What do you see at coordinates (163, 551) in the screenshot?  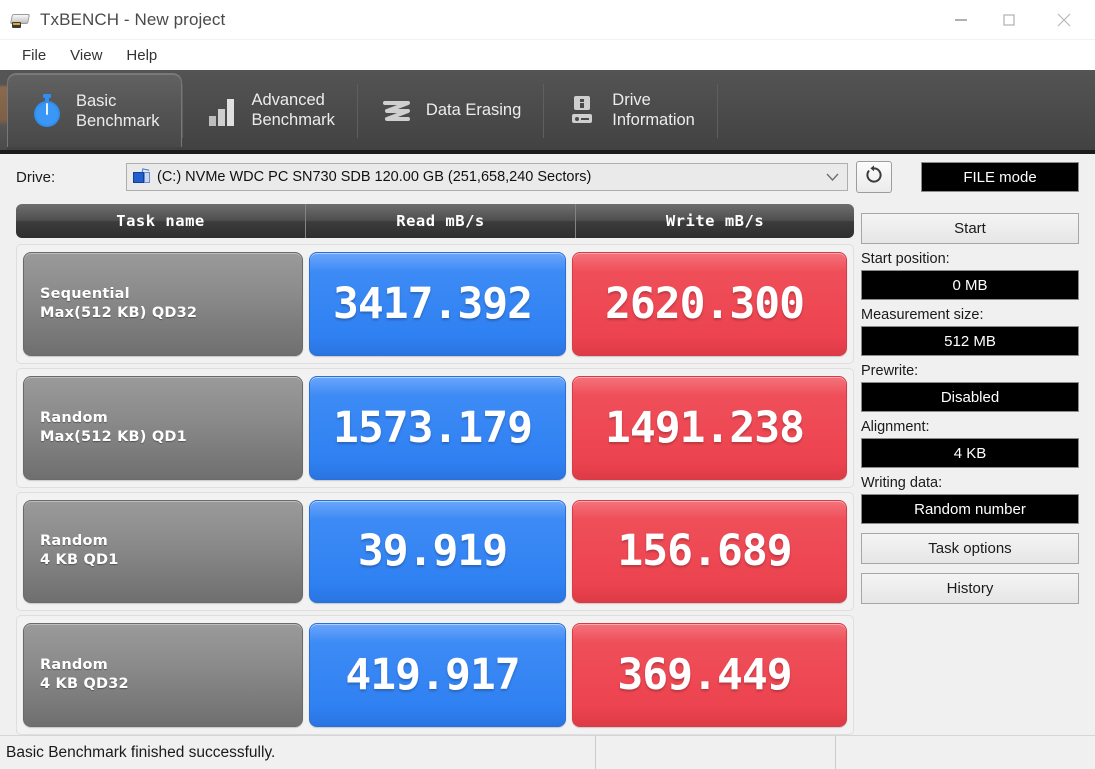 I see `task-name-cell: Random 4 KB QD1` at bounding box center [163, 551].